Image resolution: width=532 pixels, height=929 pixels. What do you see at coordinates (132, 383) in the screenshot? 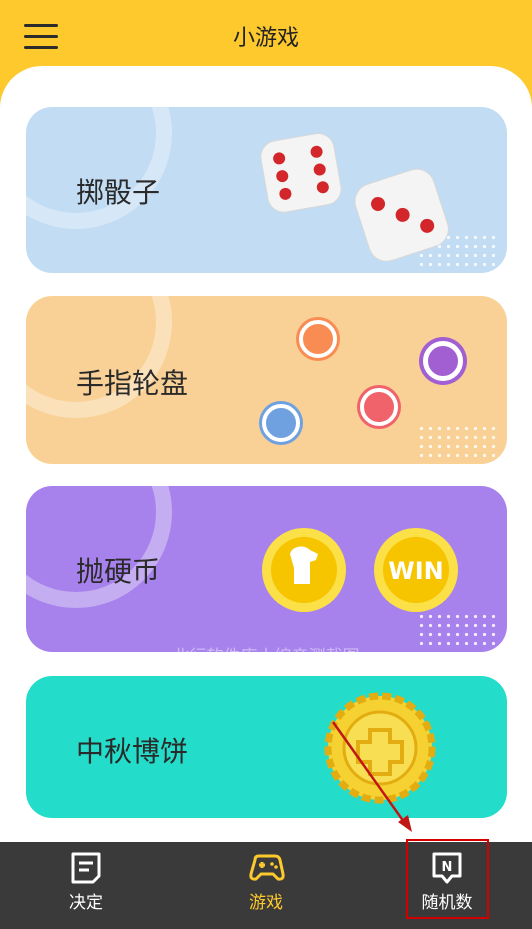
I see `card-label: 手指轮盘` at bounding box center [132, 383].